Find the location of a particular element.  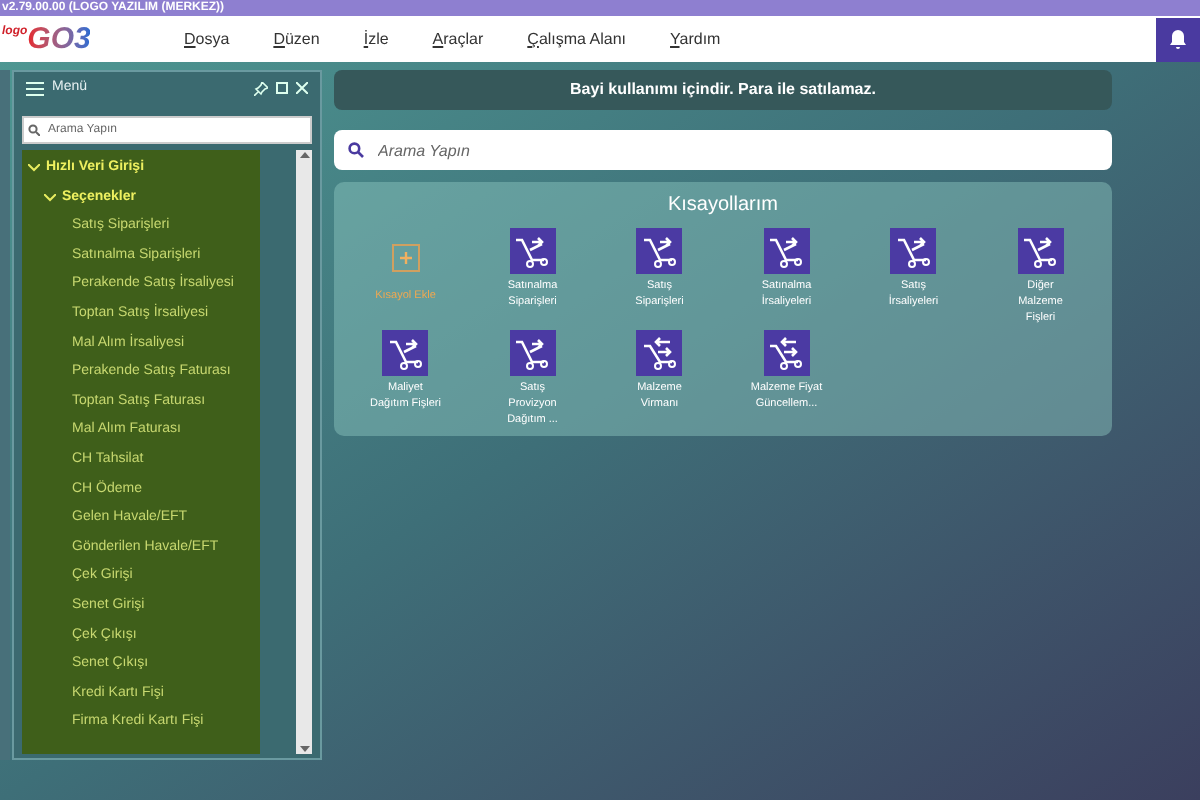

menu-icon is located at coordinates (35, 88).